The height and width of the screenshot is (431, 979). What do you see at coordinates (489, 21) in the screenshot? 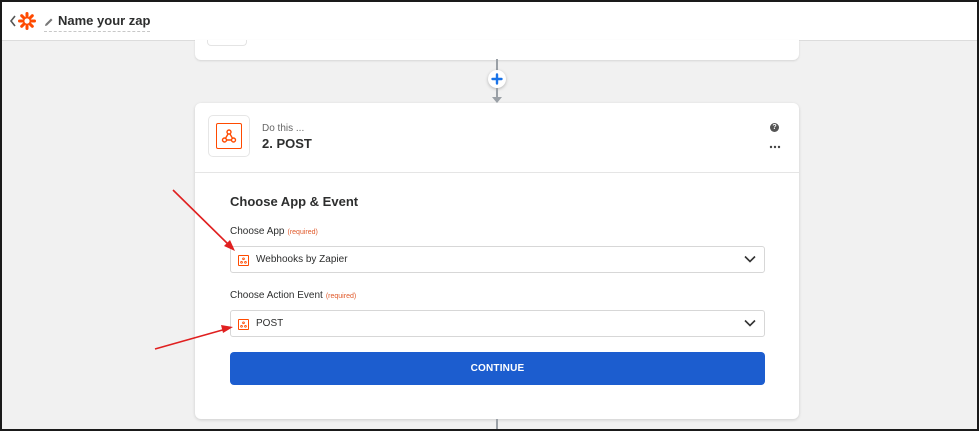
I see `top-bar: Name your zap` at bounding box center [489, 21].